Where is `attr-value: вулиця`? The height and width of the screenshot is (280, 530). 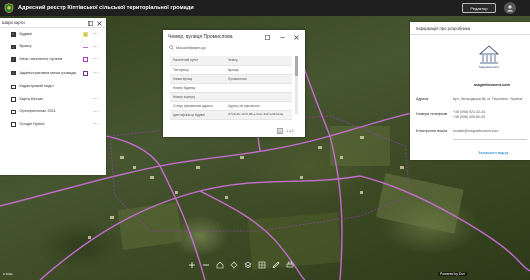
attr-value: вулиця is located at coordinates (258, 70).